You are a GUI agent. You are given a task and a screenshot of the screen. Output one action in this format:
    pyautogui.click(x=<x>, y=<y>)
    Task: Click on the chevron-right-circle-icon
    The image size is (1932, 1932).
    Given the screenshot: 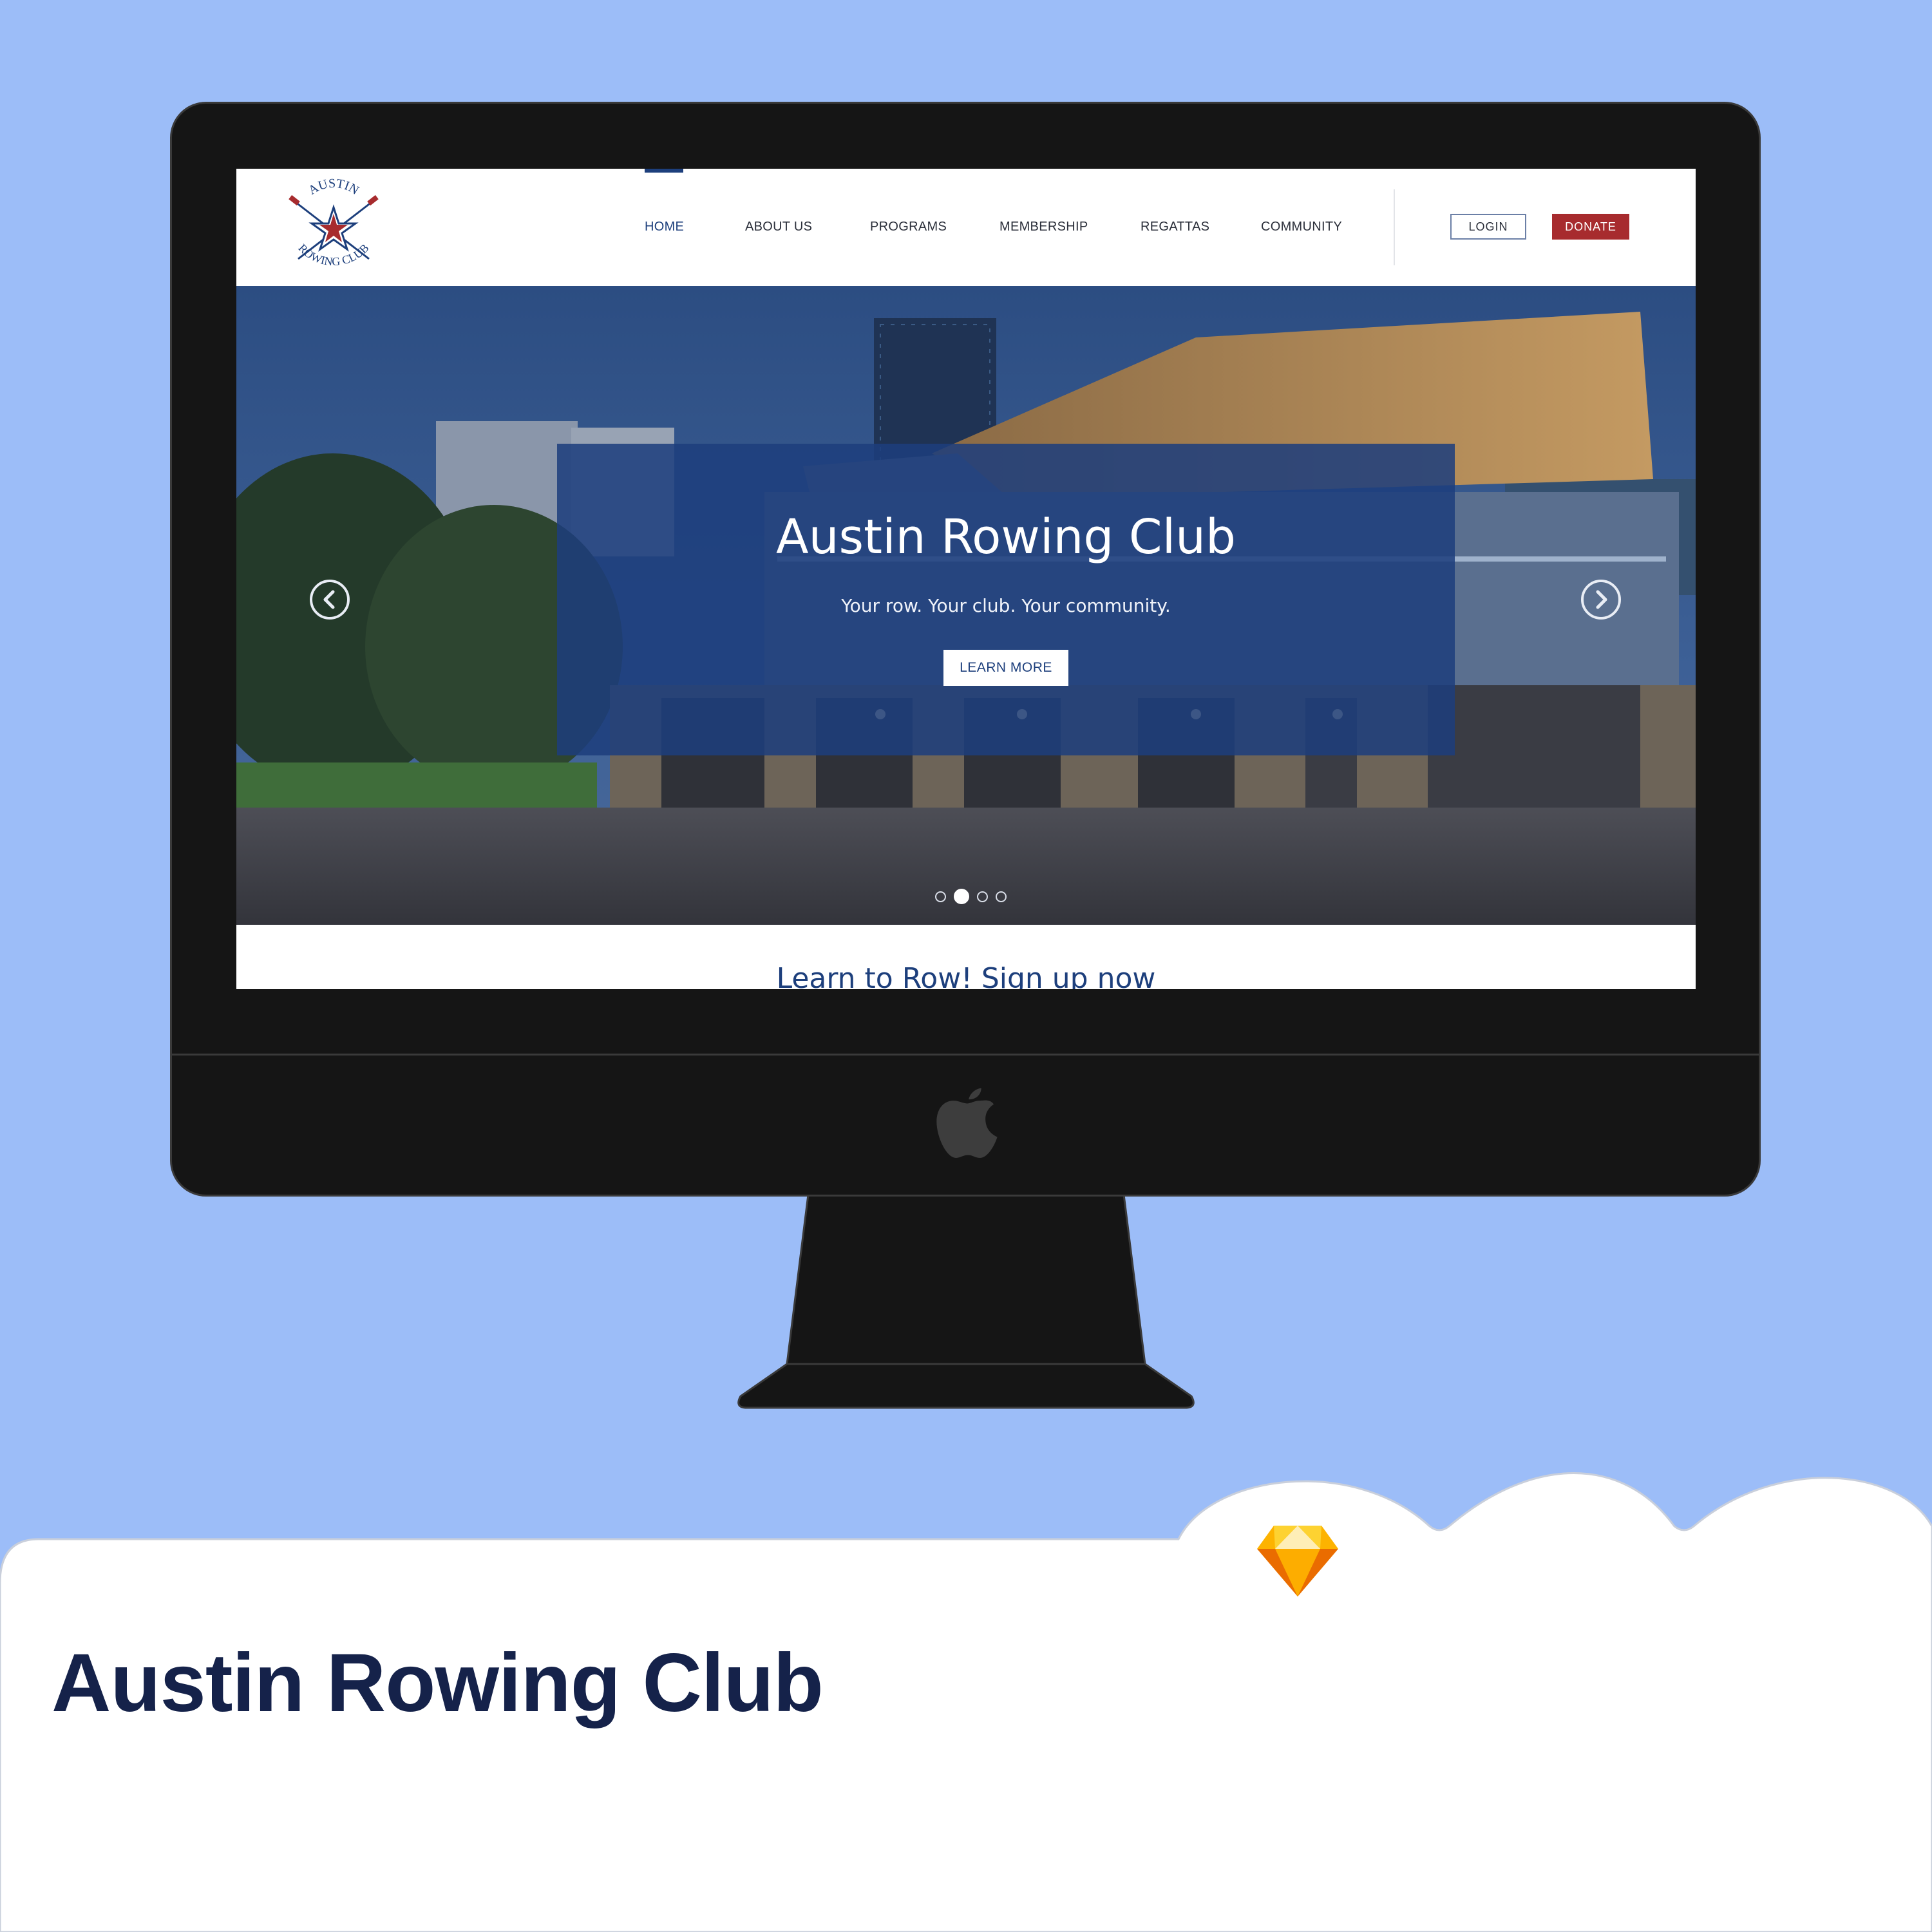 What is the action you would take?
    pyautogui.click(x=1601, y=599)
    